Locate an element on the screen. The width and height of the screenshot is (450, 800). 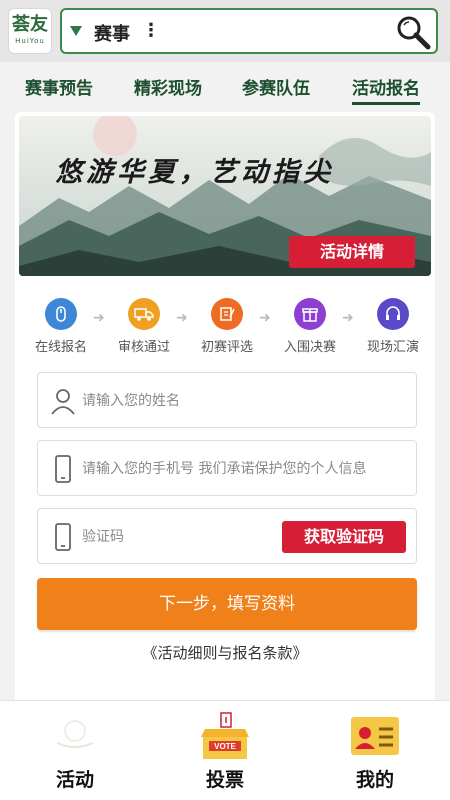
step-label: 初赛评选 is located at coordinates (226, 347).